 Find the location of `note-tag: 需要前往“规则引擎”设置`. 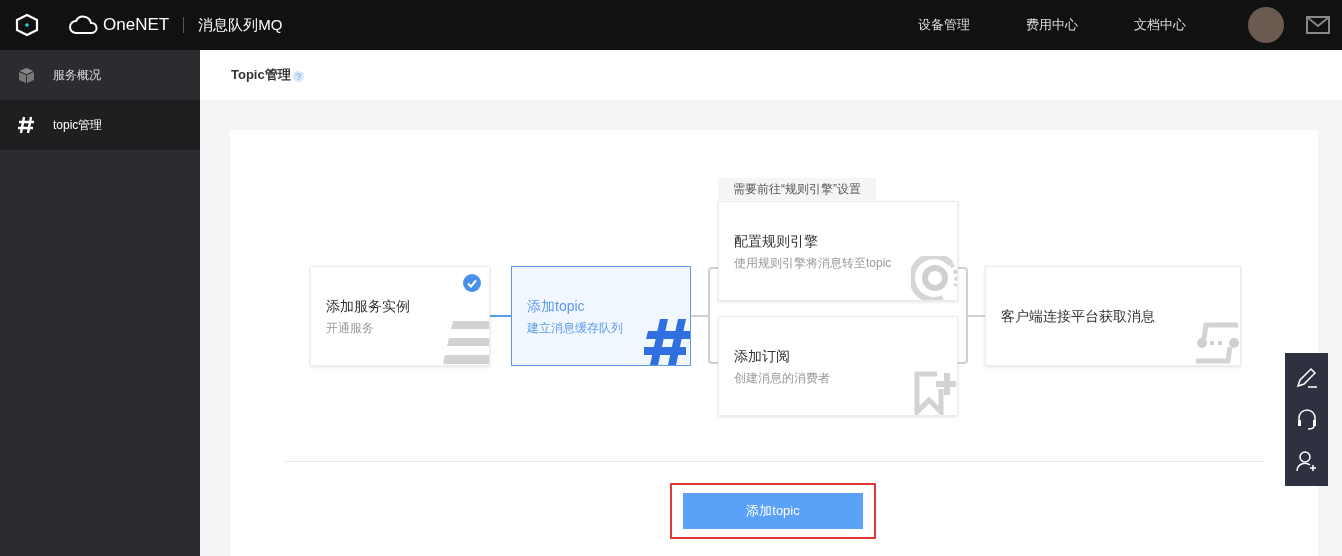

note-tag: 需要前往“规则引擎”设置 is located at coordinates (797, 189).